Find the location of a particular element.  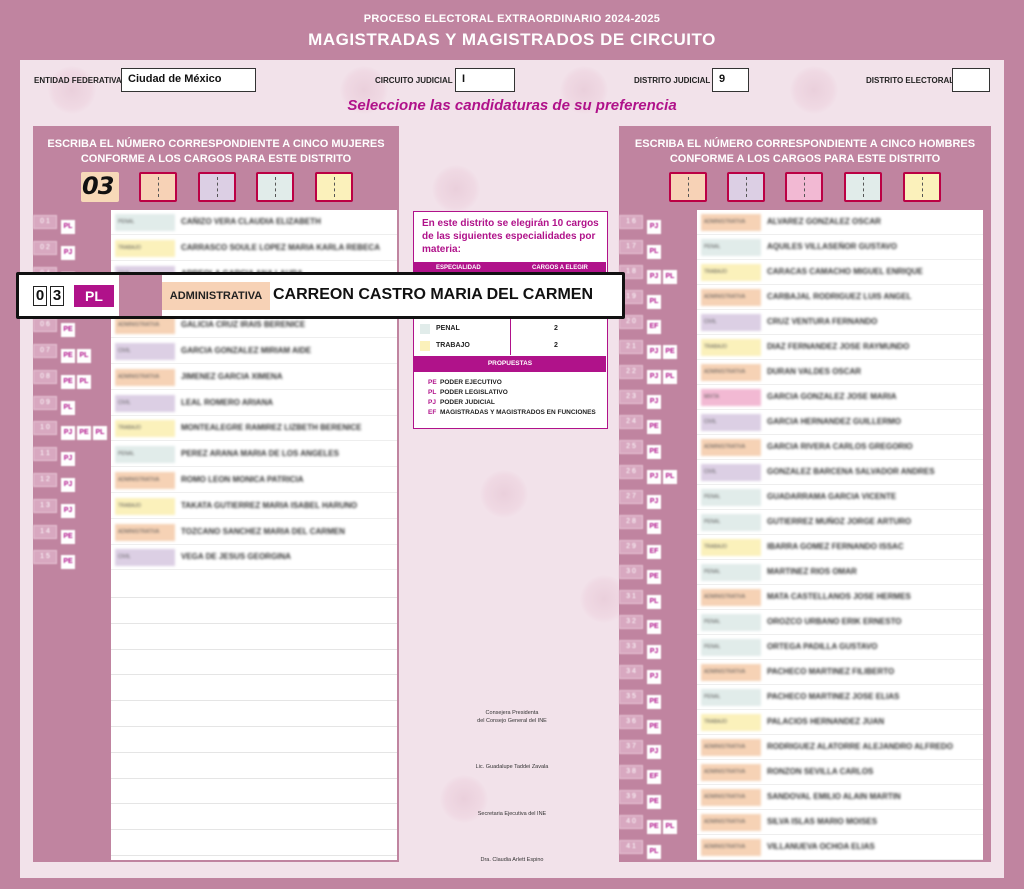

candidate-row: CIVIL CRUZ VENTURA FERNANDO is located at coordinates (840, 322).